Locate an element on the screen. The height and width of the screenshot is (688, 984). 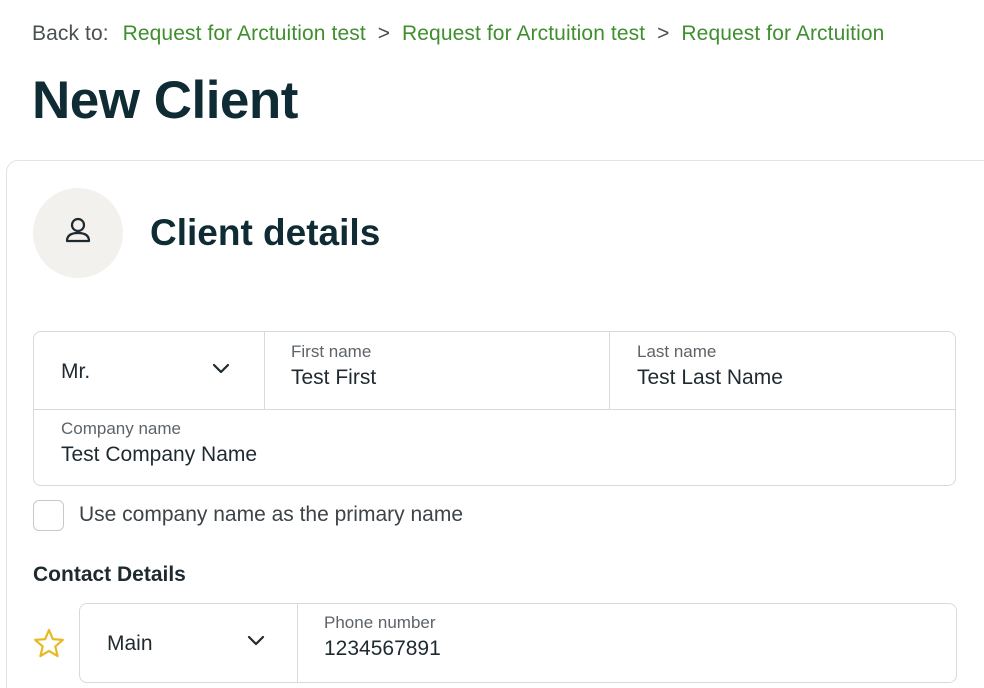
use-company-name-label: Use company name as the primary name is located at coordinates (271, 515).